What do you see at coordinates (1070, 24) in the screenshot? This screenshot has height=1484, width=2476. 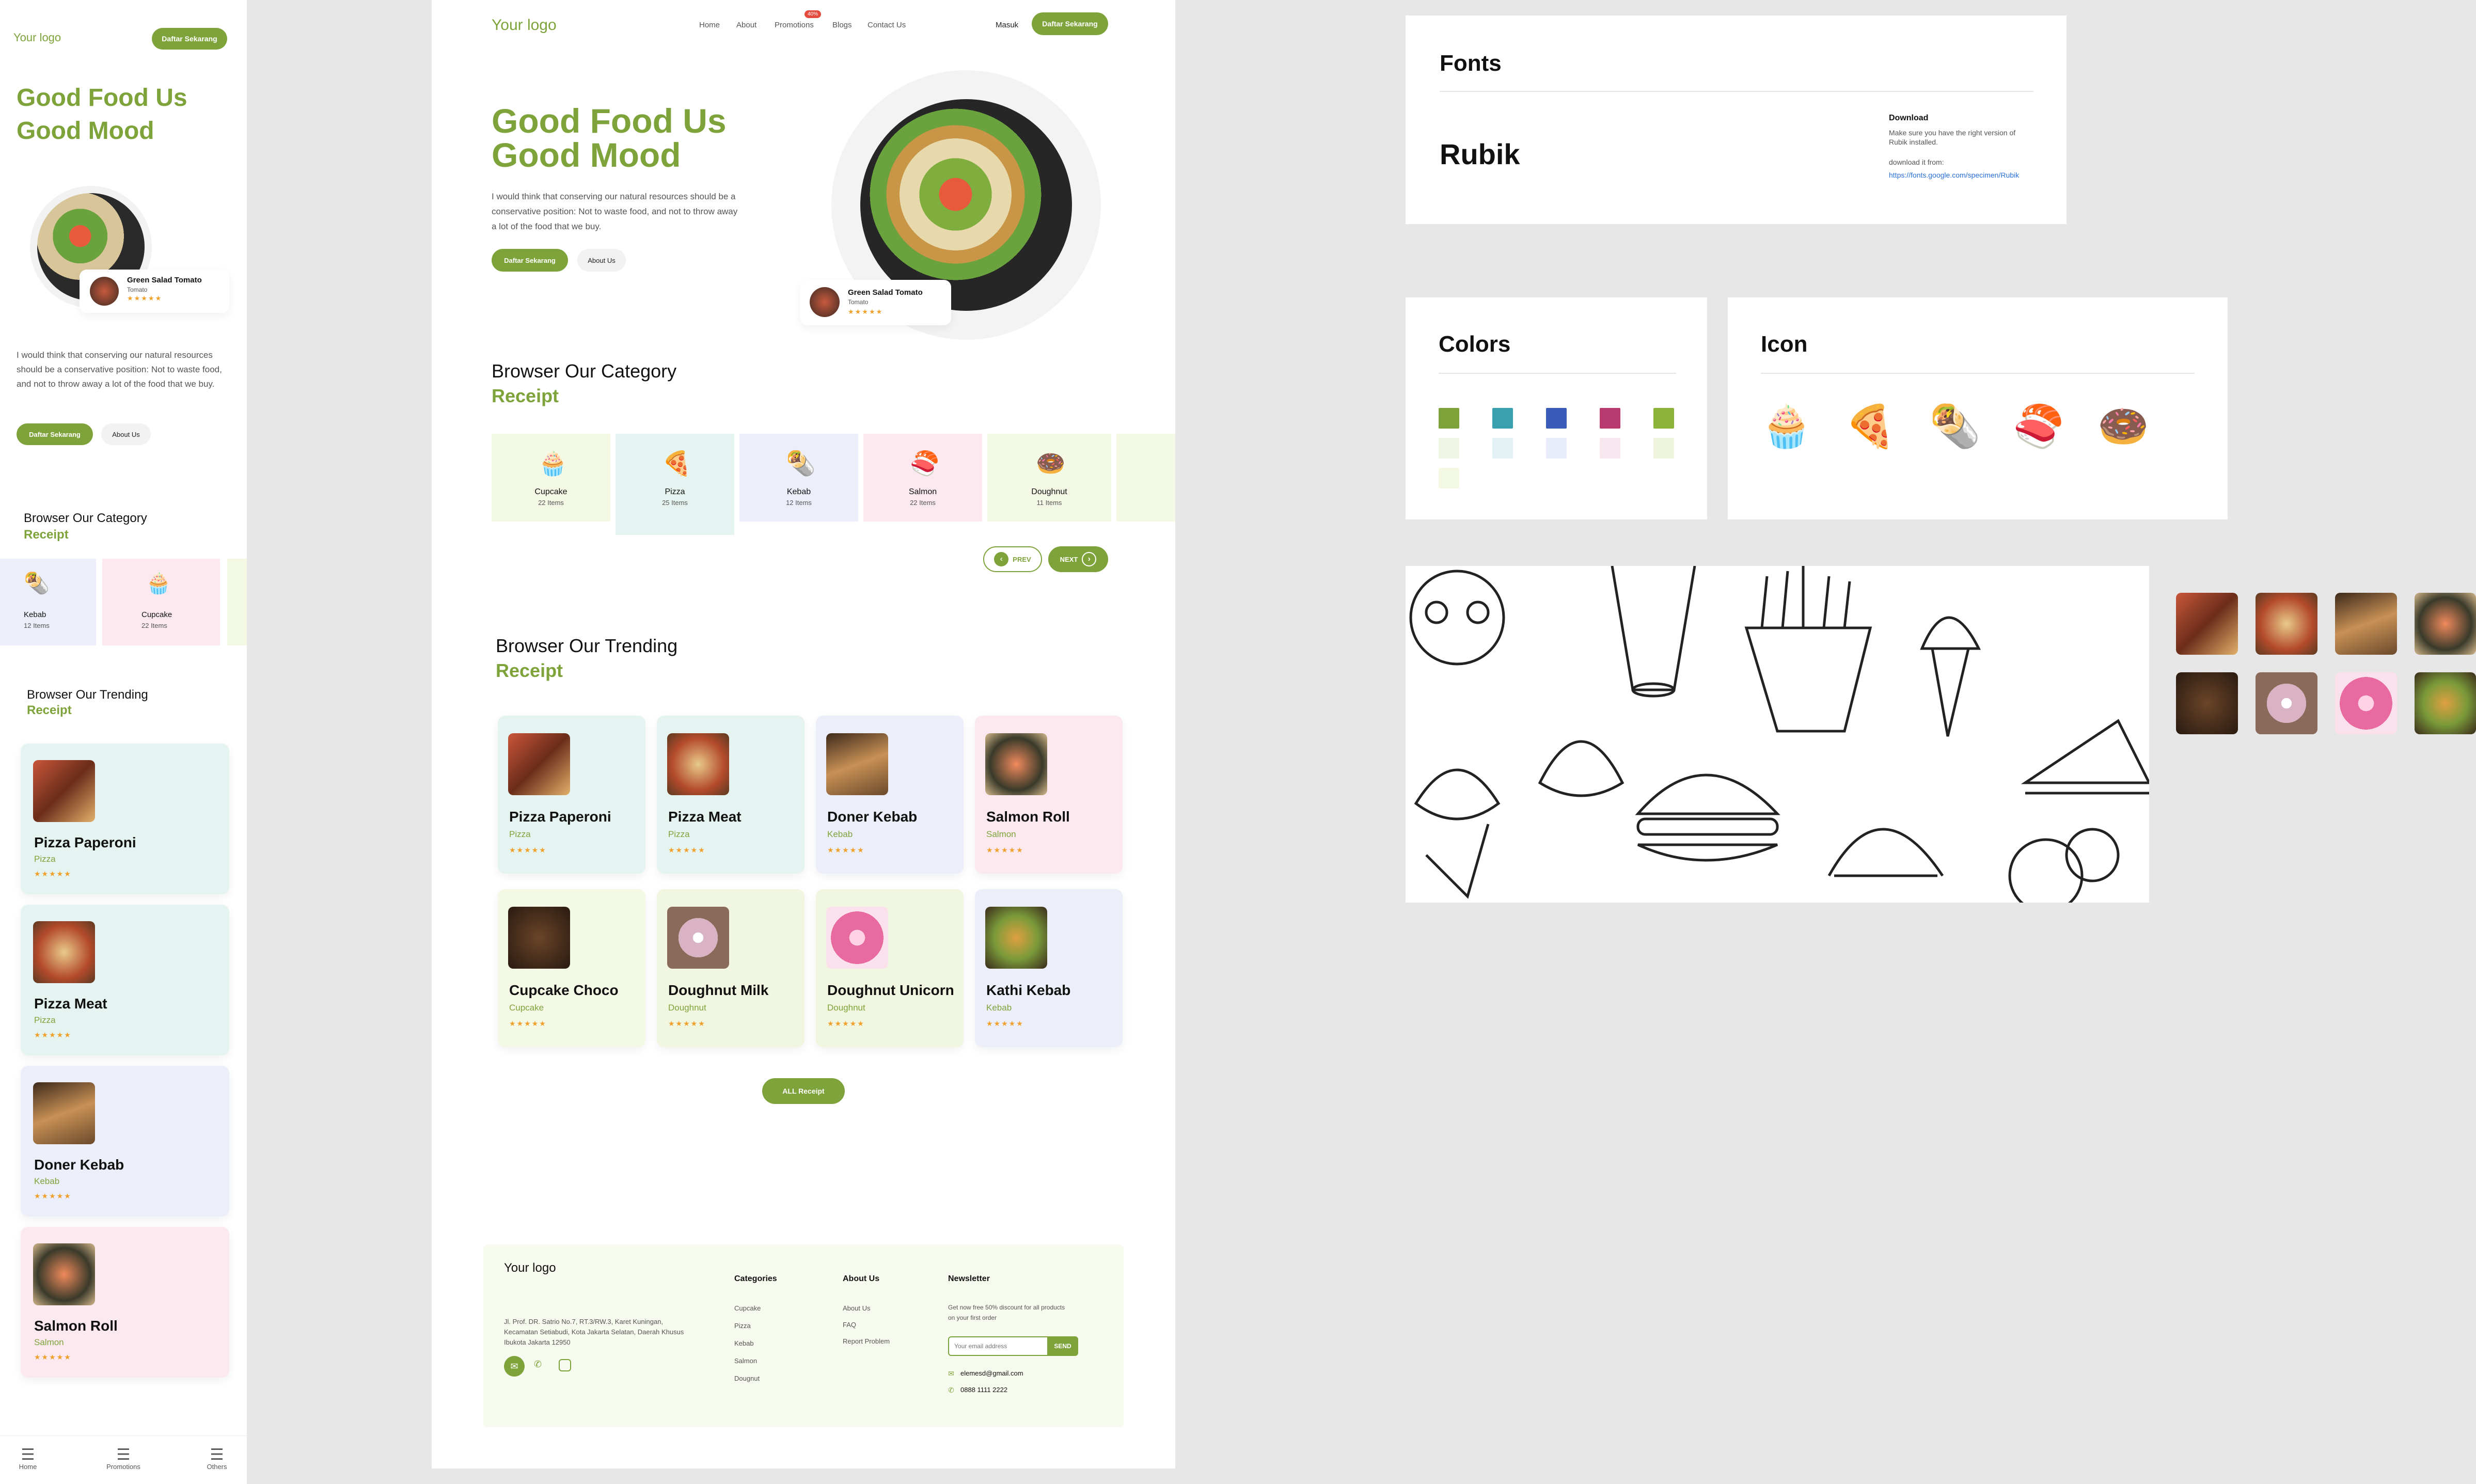 I see `nav-daftar-button: Daftar Sekarang` at bounding box center [1070, 24].